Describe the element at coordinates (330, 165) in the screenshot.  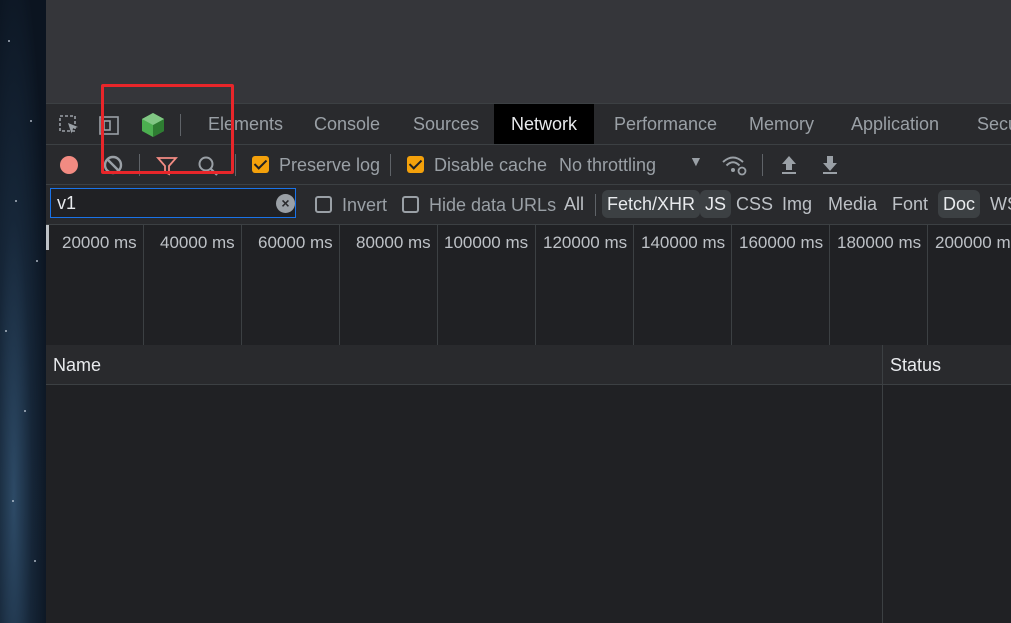
I see `preserve-log-label: Preserve log` at that location.